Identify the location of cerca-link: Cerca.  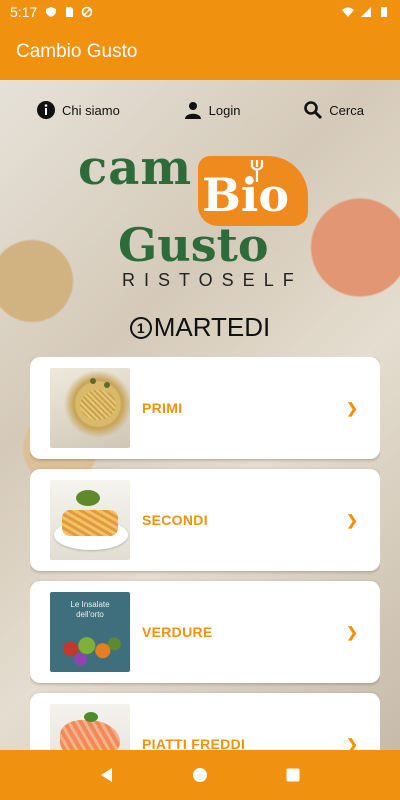
(333, 110).